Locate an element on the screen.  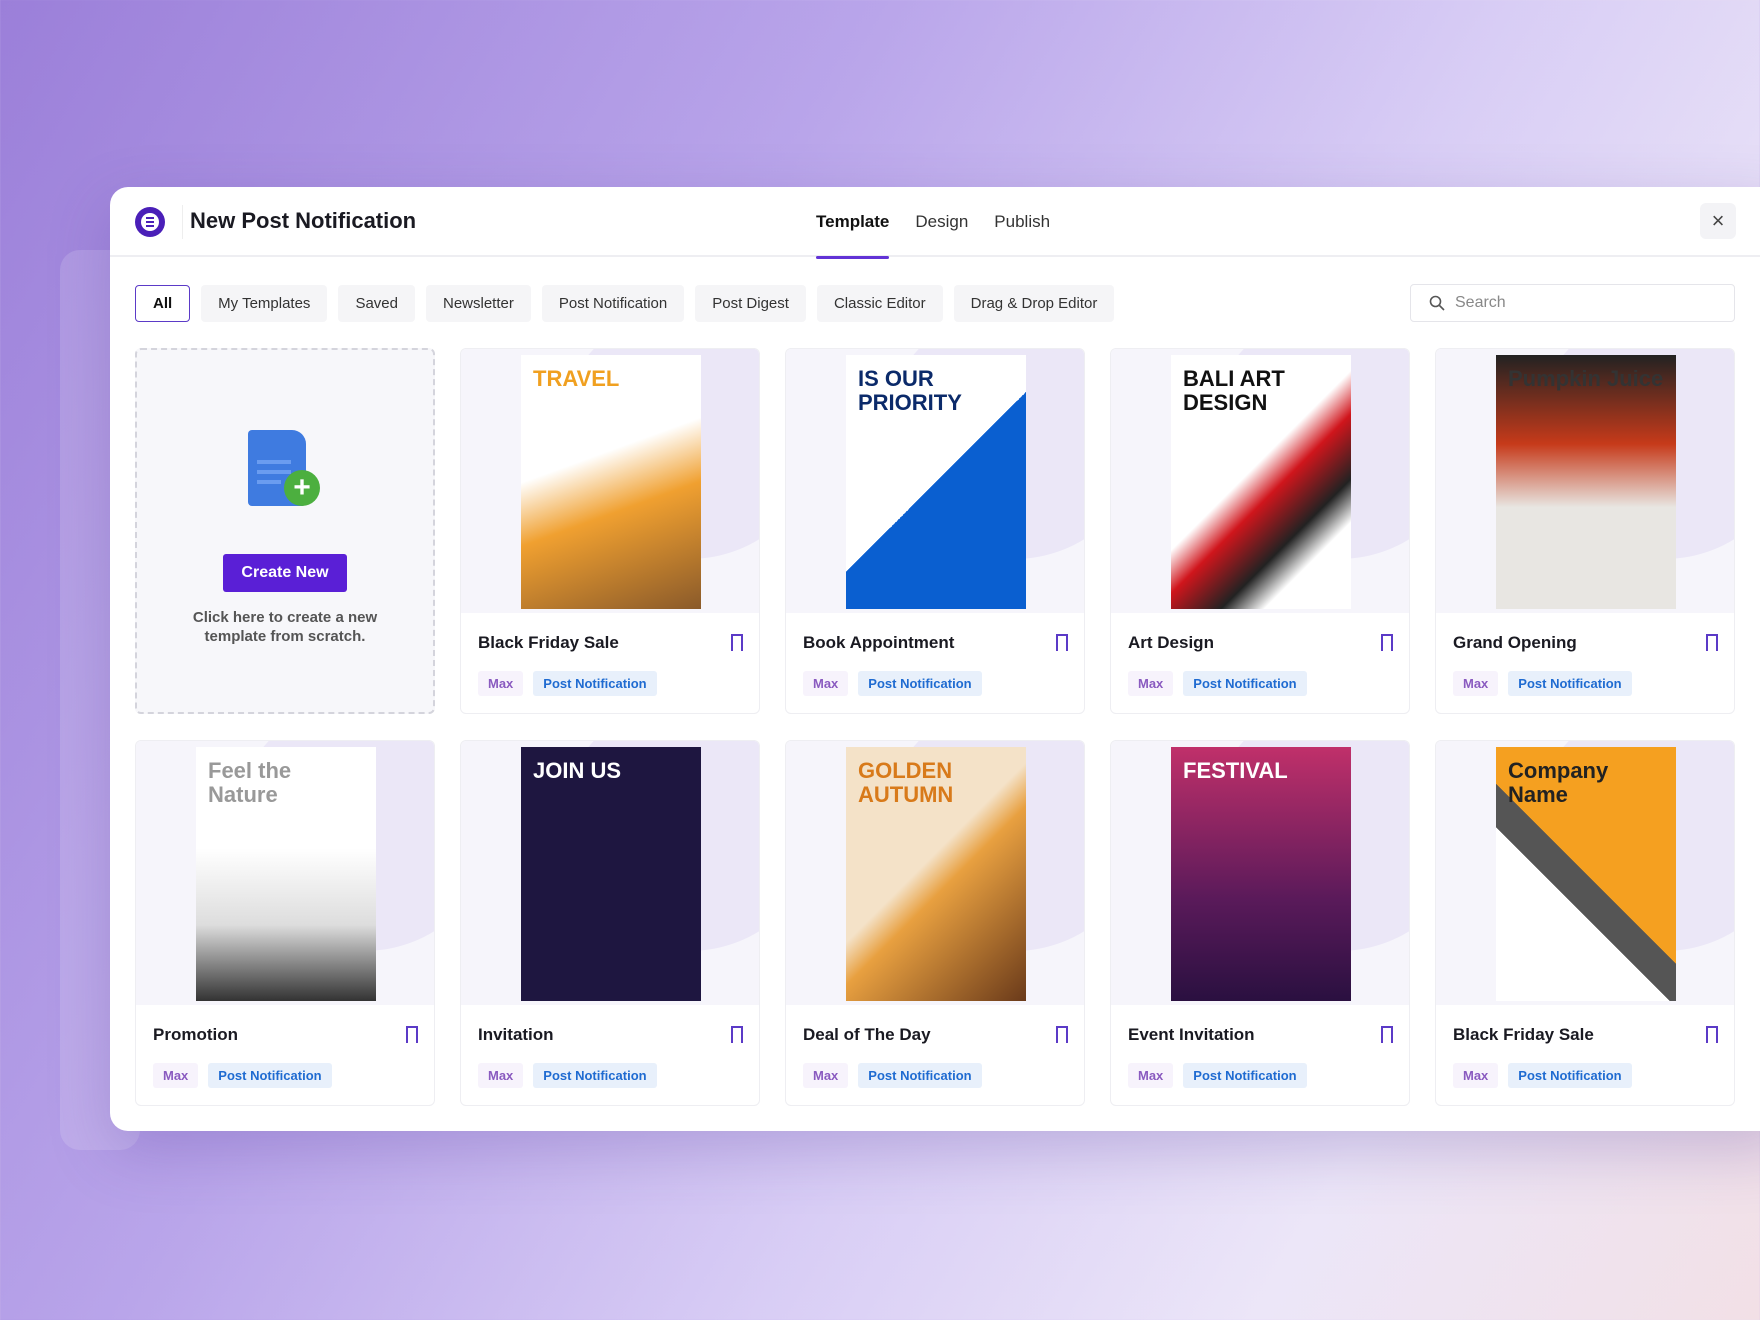
filter-my-templates: My Templates is located at coordinates (264, 303).